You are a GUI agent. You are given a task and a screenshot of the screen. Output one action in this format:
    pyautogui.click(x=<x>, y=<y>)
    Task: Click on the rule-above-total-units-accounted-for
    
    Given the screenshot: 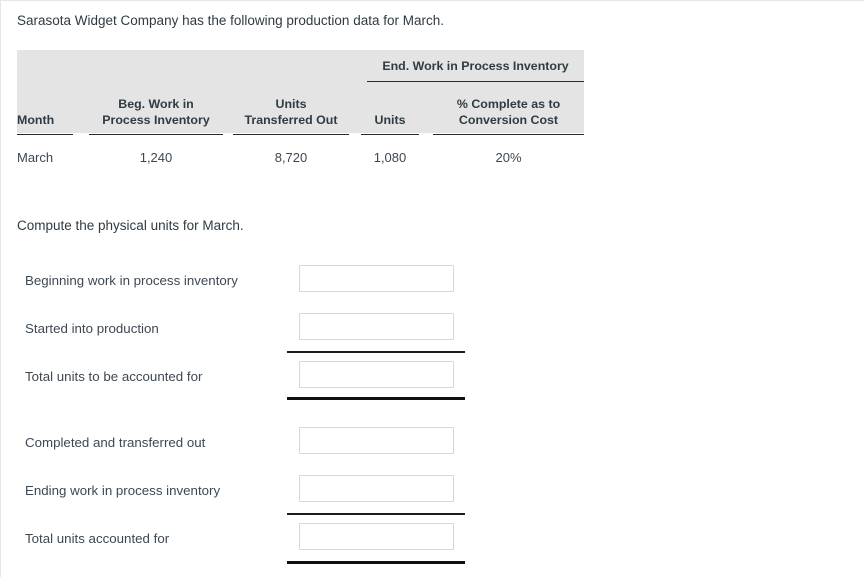 What is the action you would take?
    pyautogui.click(x=376, y=514)
    